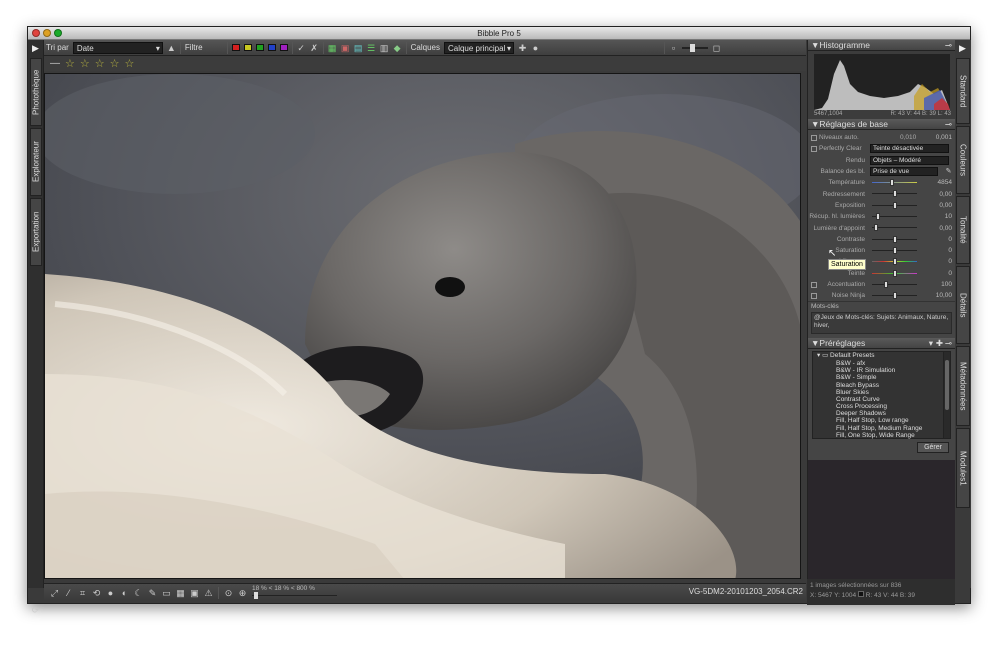 The image size is (1000, 645). Describe the element at coordinates (35, 610) in the screenshot. I see `sync-icon: ⟳` at that location.